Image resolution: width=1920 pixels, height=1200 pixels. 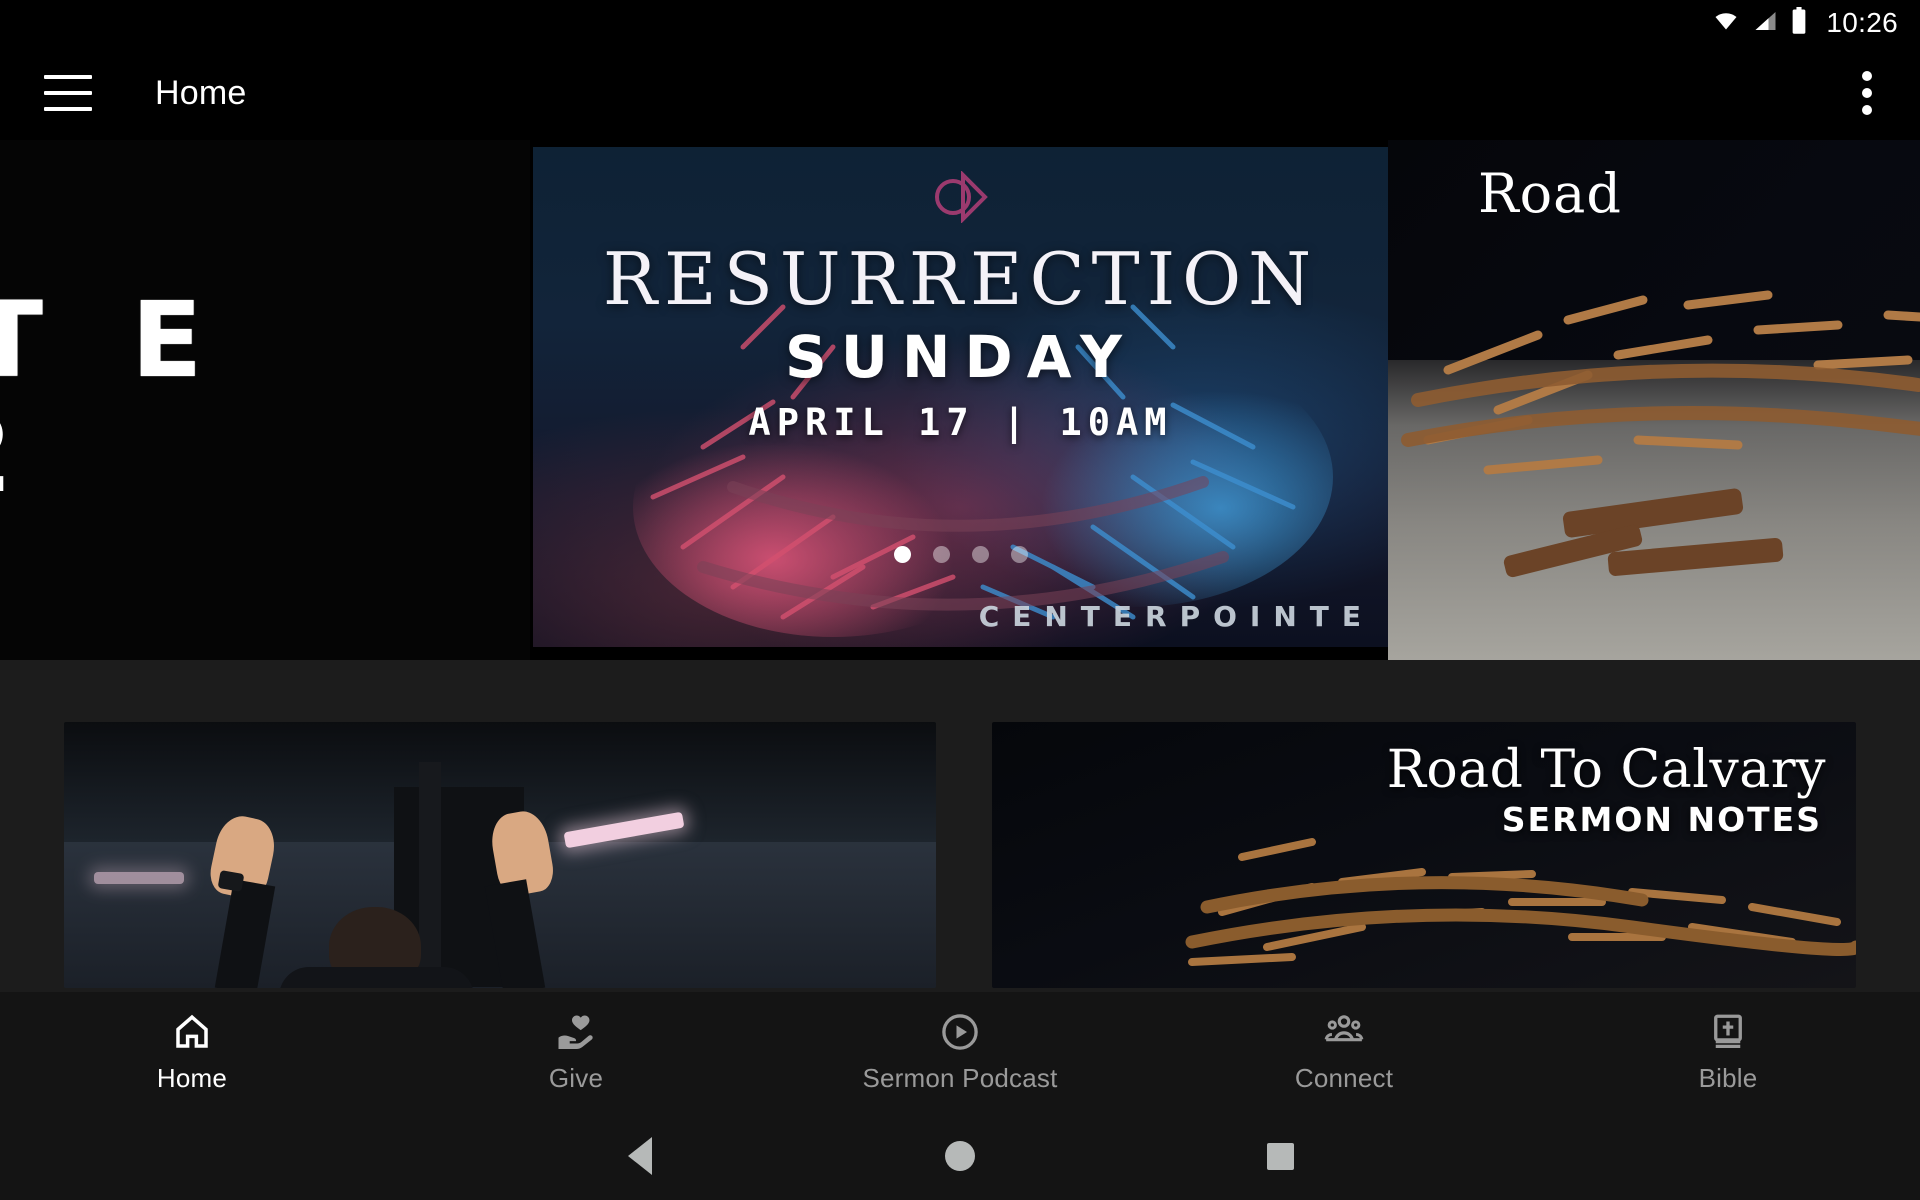 What do you see at coordinates (1660, 434) in the screenshot?
I see `crown-thorns-nails-decoration` at bounding box center [1660, 434].